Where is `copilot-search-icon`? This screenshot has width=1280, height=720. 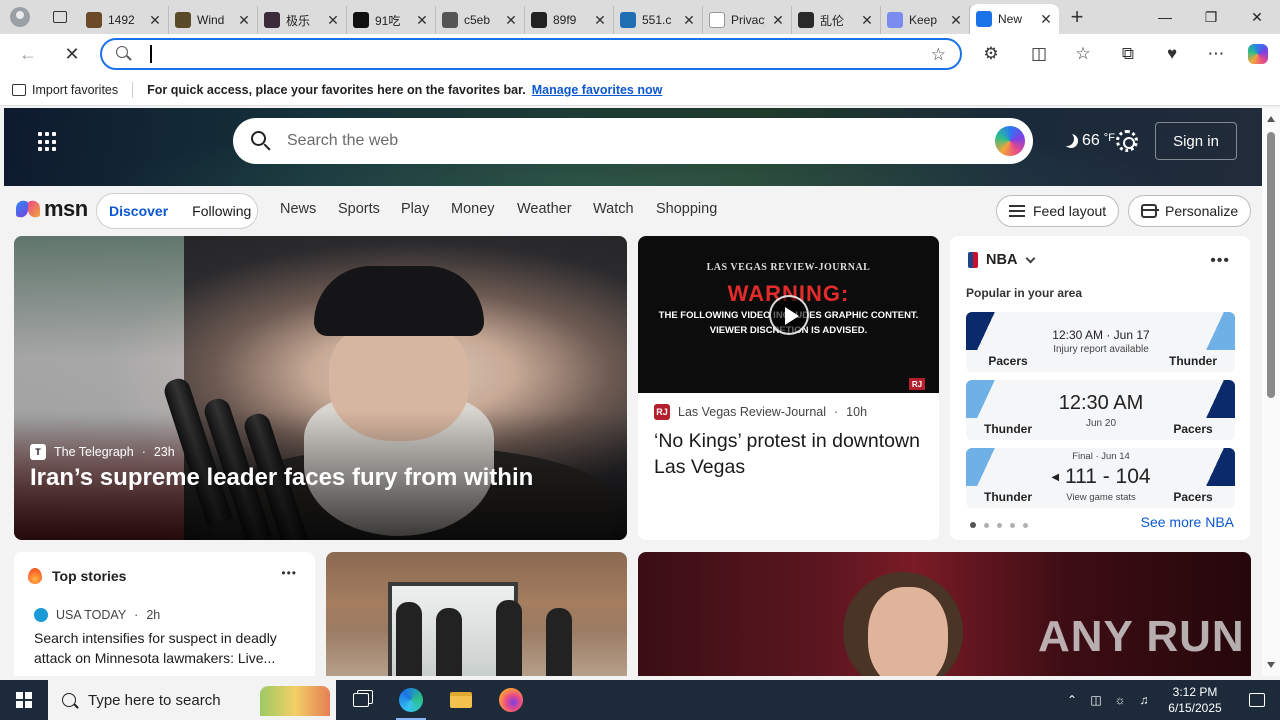
copilot-search-icon is located at coordinates (1010, 141).